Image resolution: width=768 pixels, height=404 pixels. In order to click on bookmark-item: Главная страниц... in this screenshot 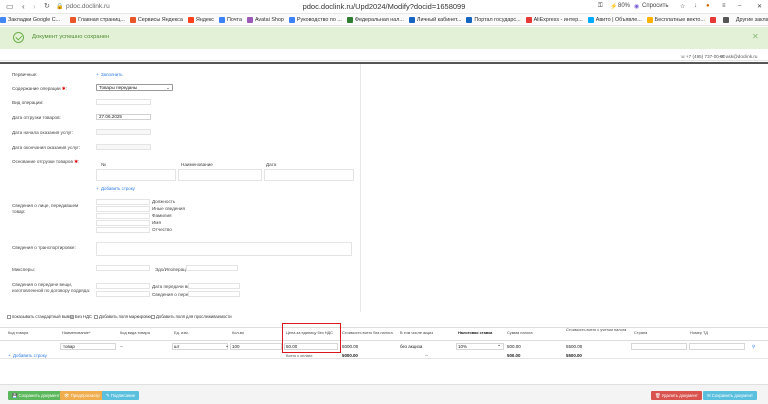, I will do `click(97, 19)`.